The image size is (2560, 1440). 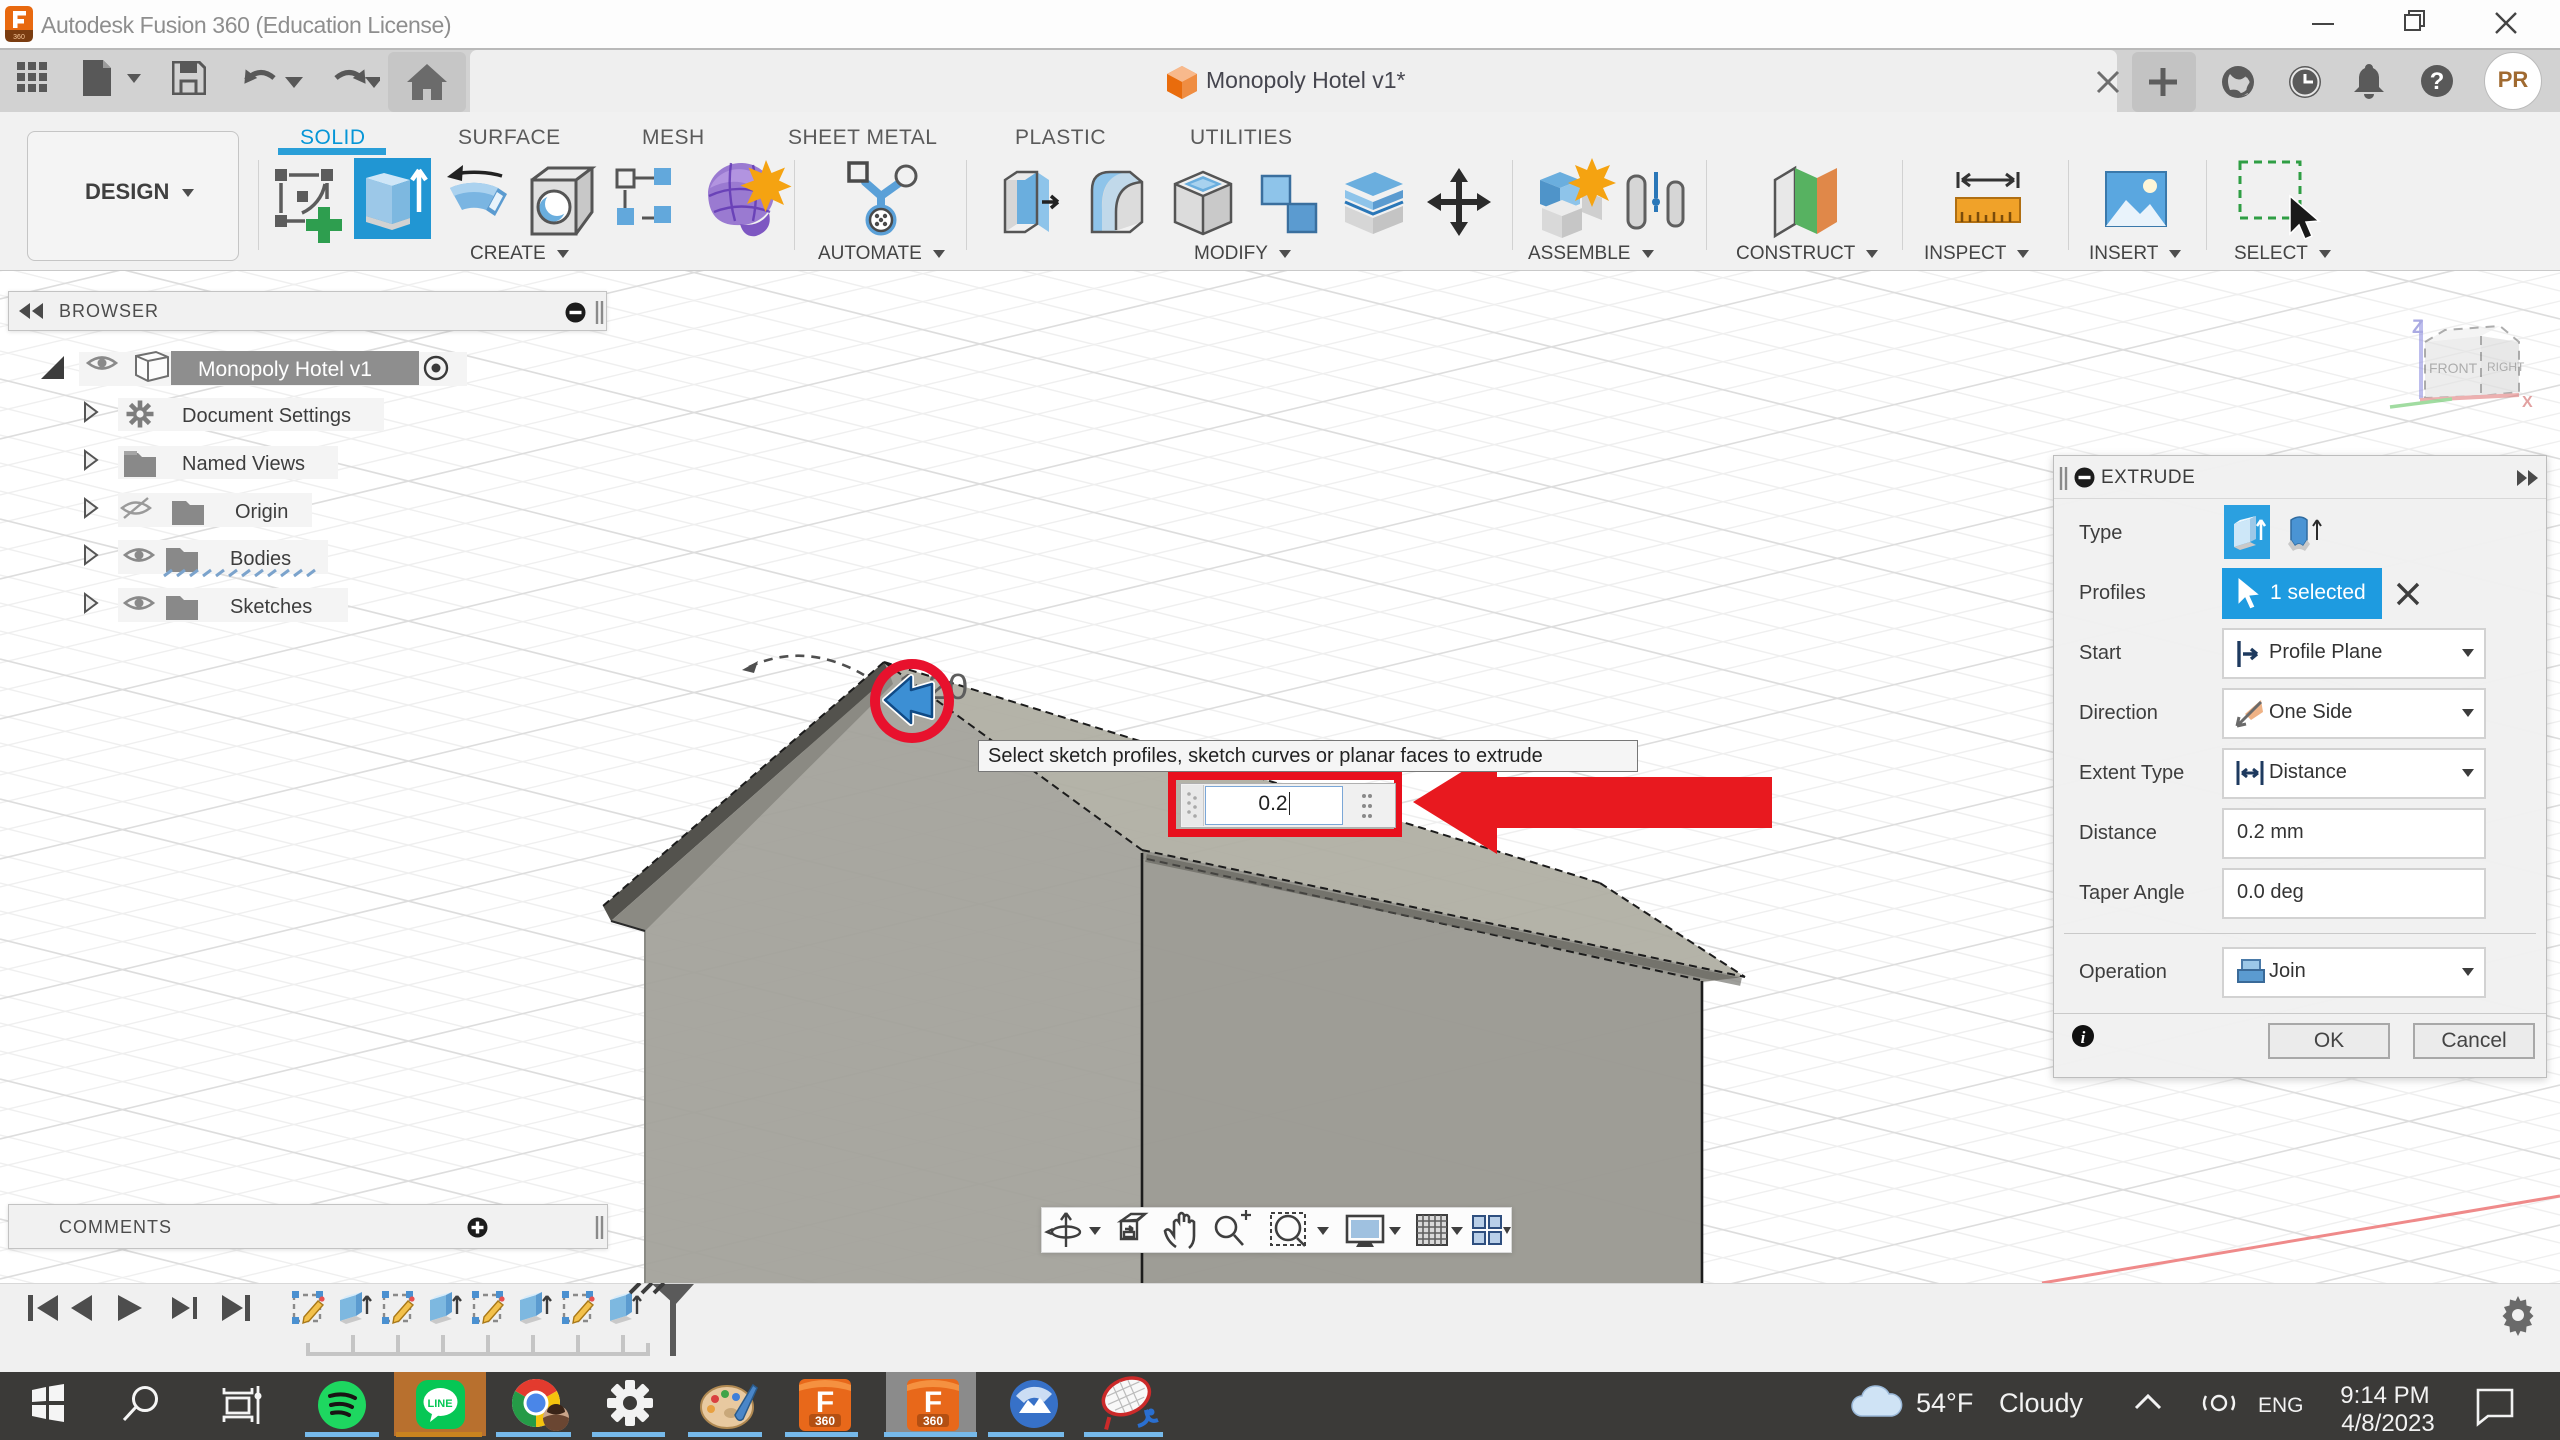 What do you see at coordinates (439, 1404) in the screenshot?
I see `svg-text: LINE` at bounding box center [439, 1404].